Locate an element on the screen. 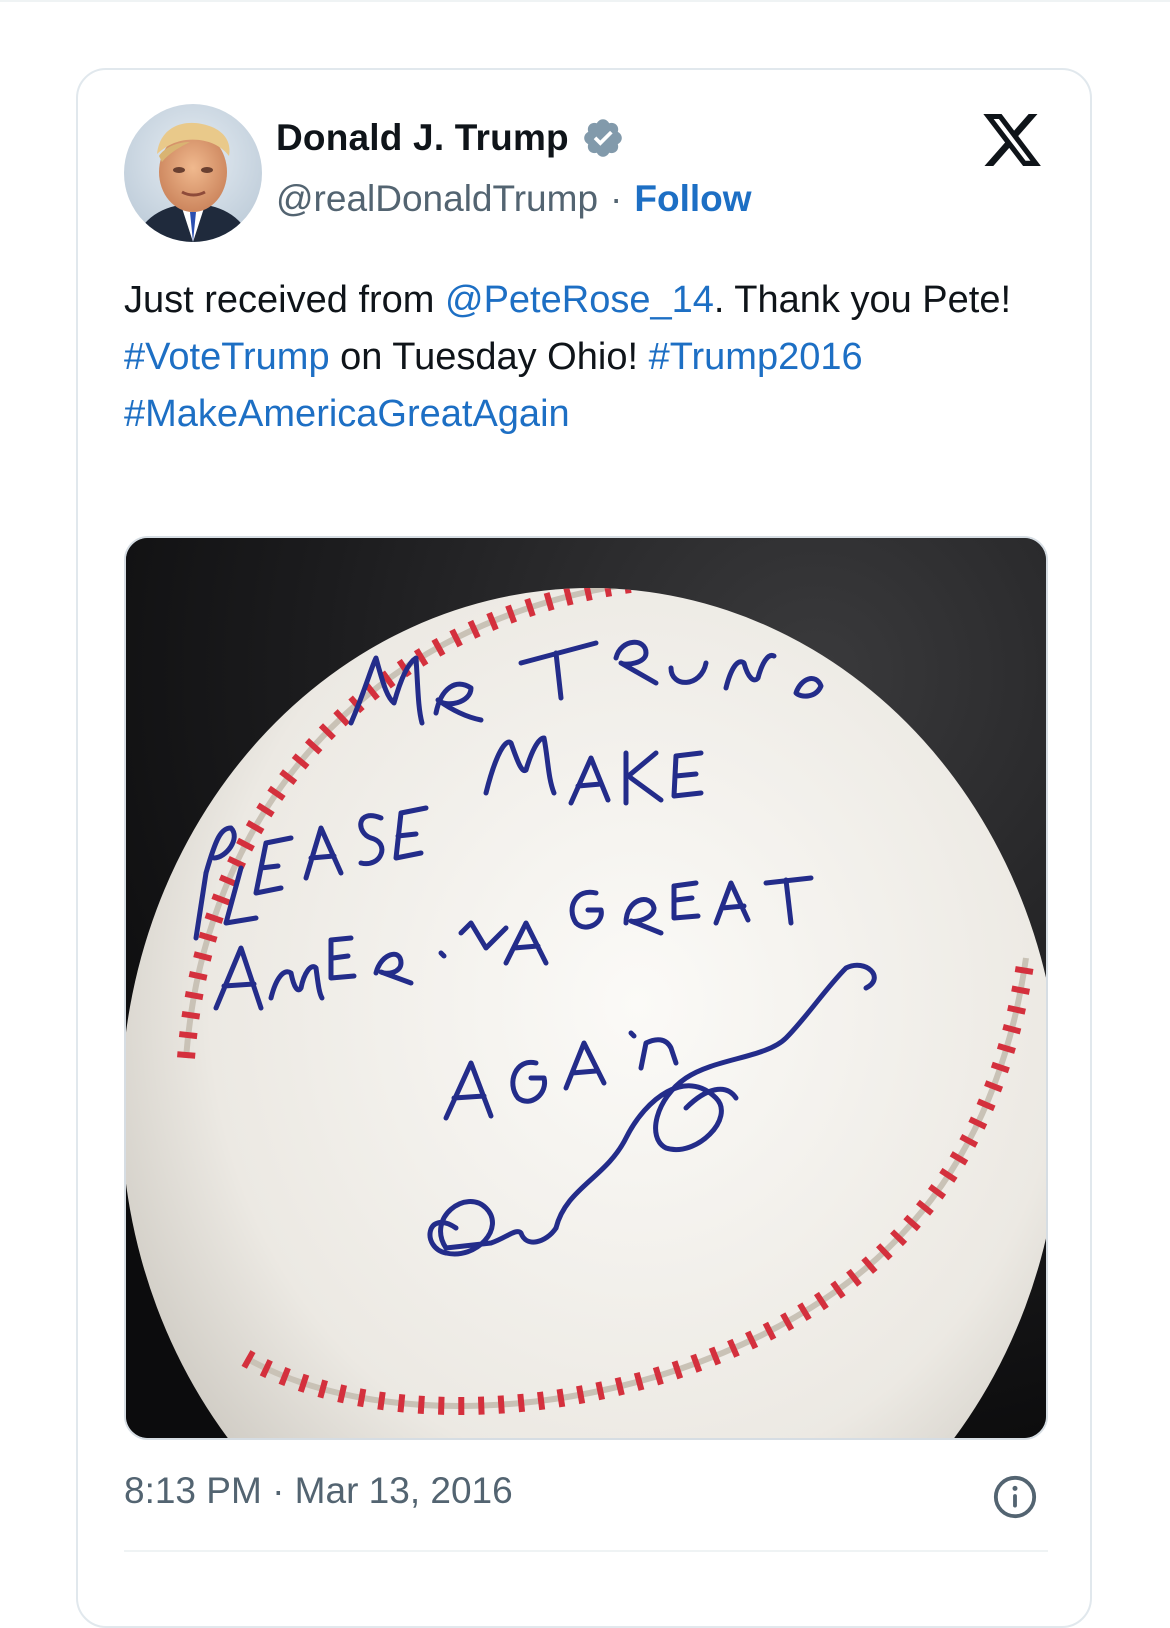 The image size is (1170, 1628). top-divider is located at coordinates (585, 1).